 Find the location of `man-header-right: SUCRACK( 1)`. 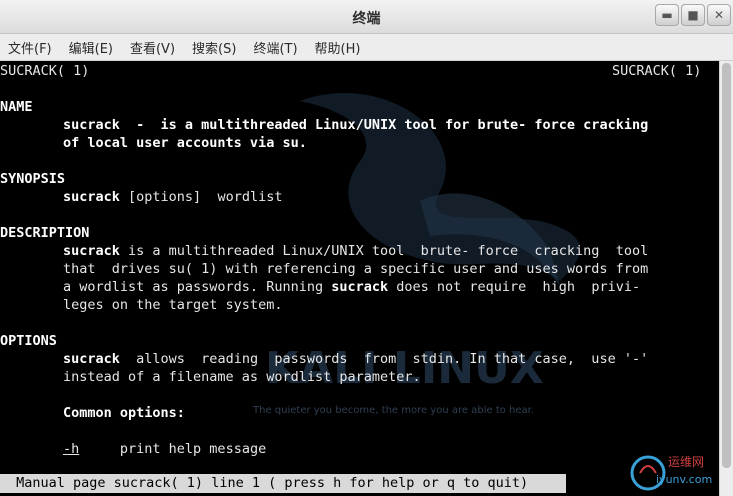

man-header-right: SUCRACK( 1) is located at coordinates (657, 71).